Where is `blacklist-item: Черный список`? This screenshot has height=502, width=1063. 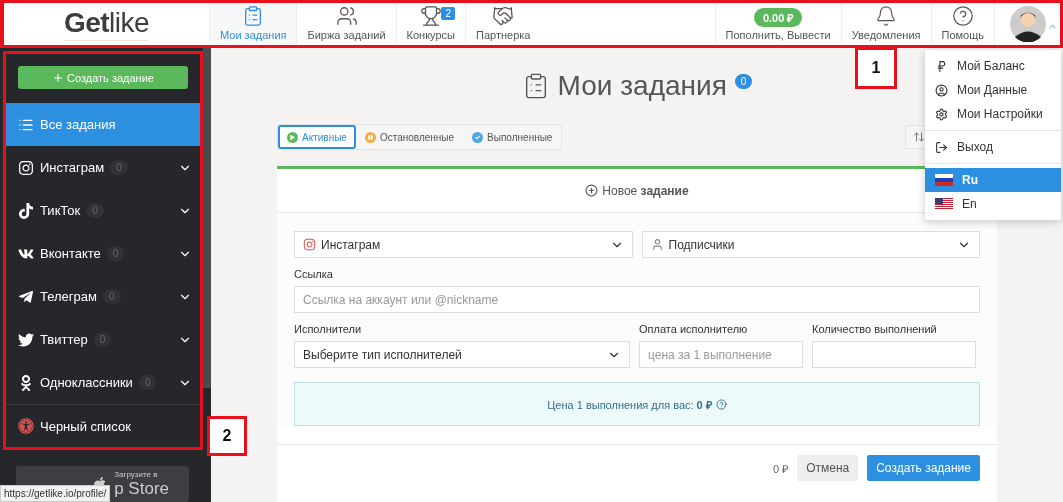 blacklist-item: Черный список is located at coordinates (103, 425).